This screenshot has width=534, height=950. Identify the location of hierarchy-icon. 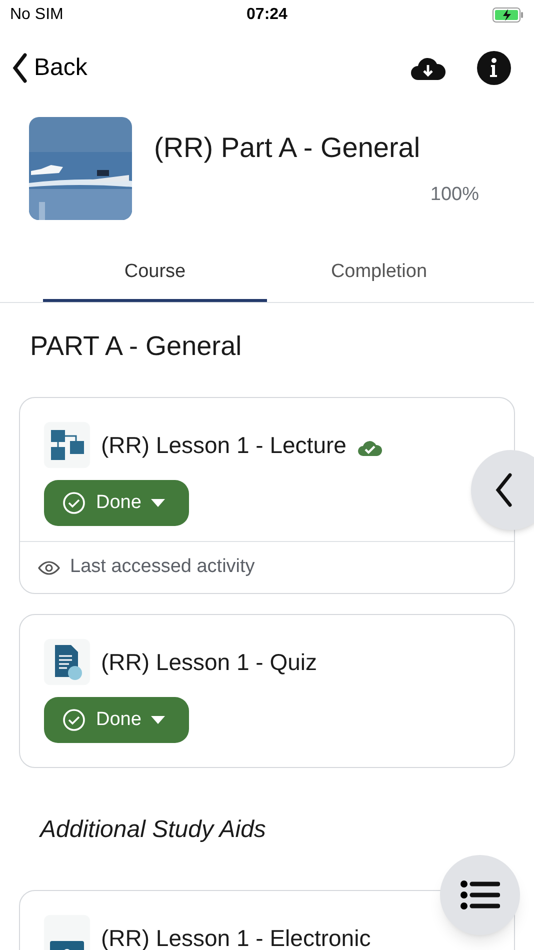
(67, 445).